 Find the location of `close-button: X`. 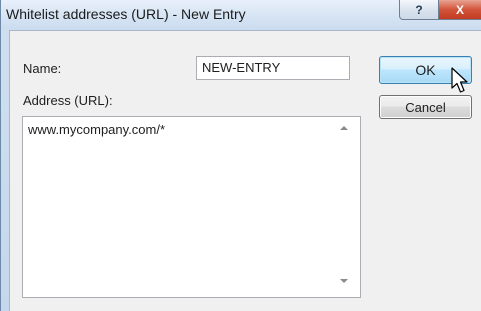

close-button: X is located at coordinates (460, 10).